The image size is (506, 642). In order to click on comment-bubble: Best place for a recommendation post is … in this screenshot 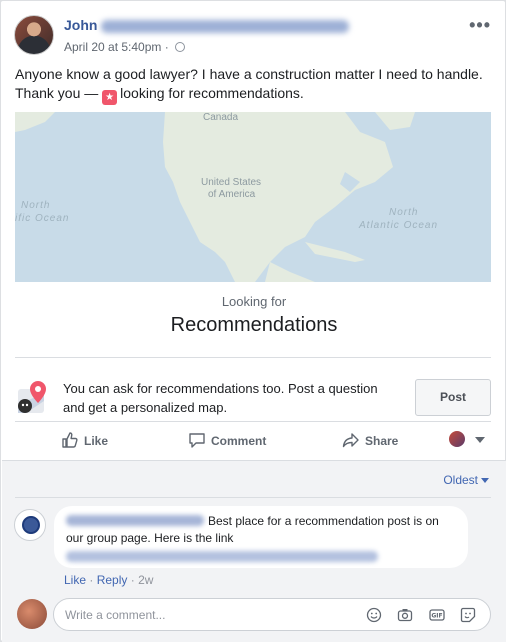, I will do `click(261, 537)`.